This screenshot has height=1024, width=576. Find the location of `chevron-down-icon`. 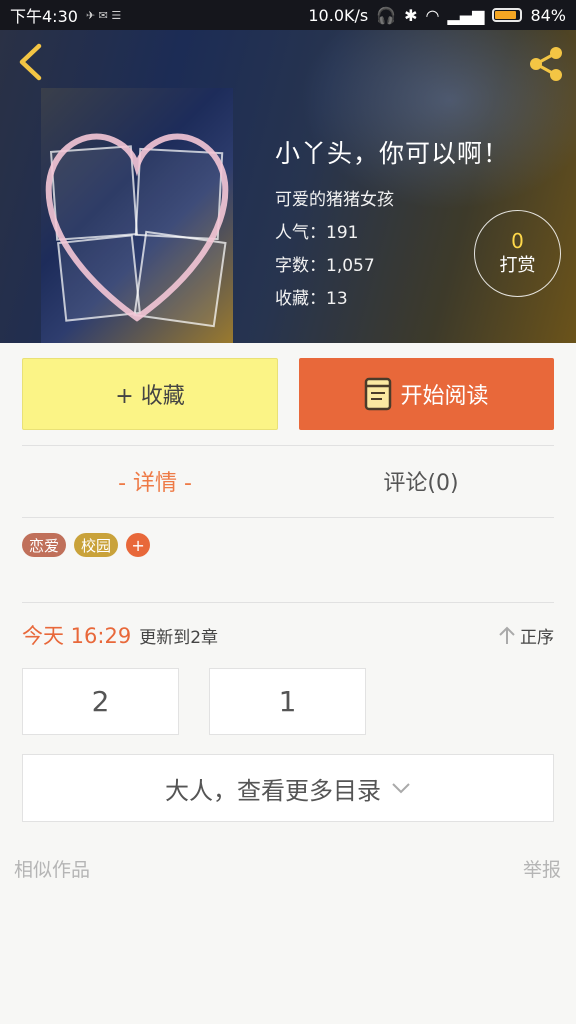

chevron-down-icon is located at coordinates (401, 788).